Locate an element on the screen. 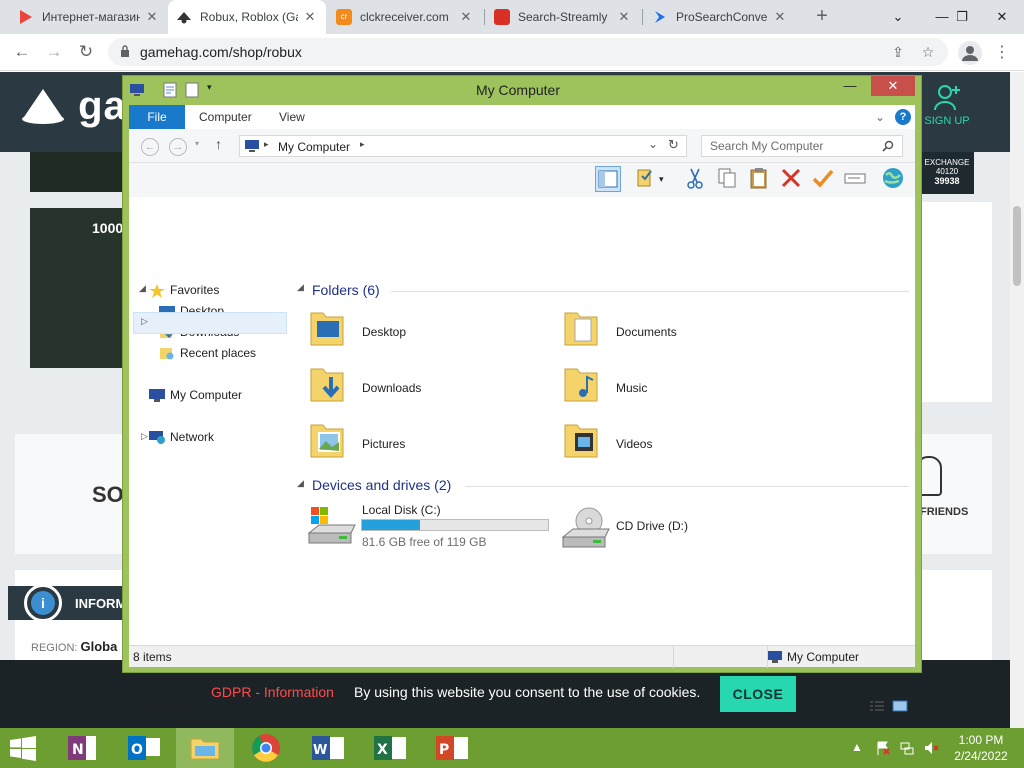  tab-search-chevron-icon: ⌄ is located at coordinates (898, 17).